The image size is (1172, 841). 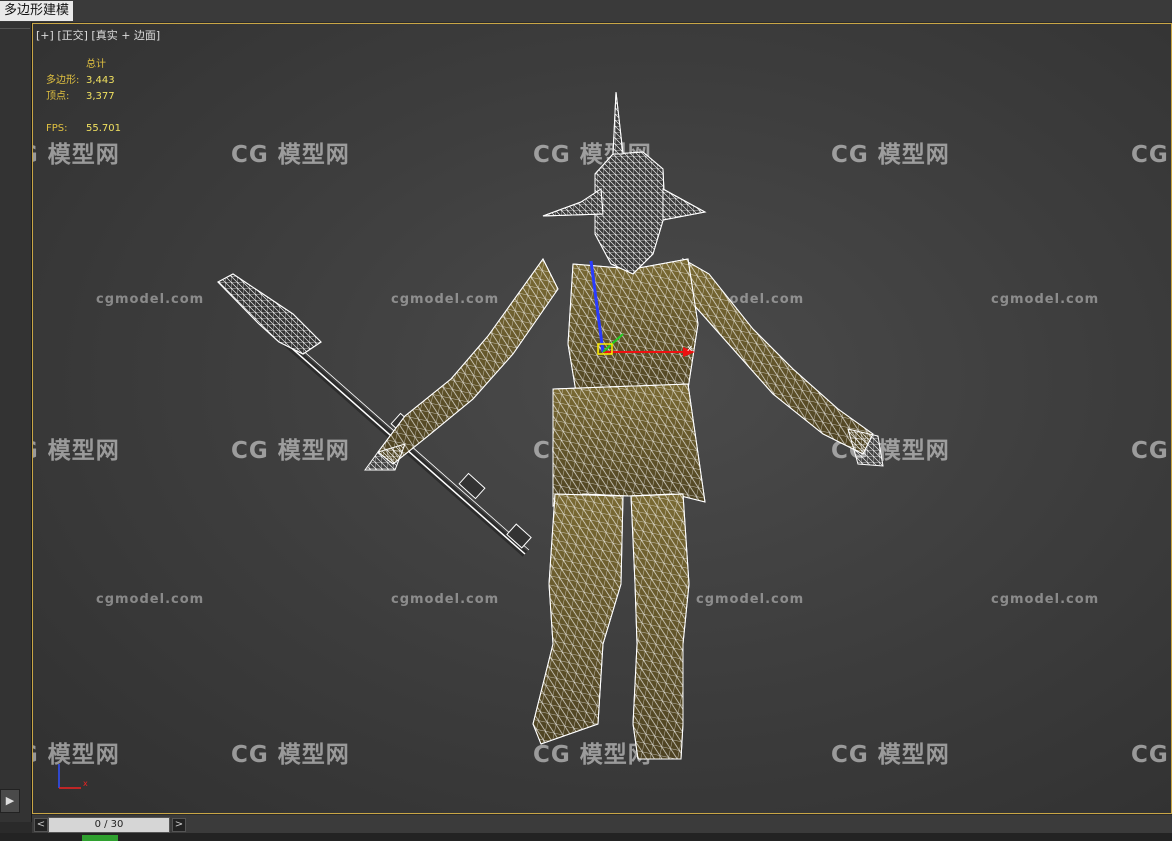 What do you see at coordinates (41, 825) in the screenshot?
I see `time-prev-button: <` at bounding box center [41, 825].